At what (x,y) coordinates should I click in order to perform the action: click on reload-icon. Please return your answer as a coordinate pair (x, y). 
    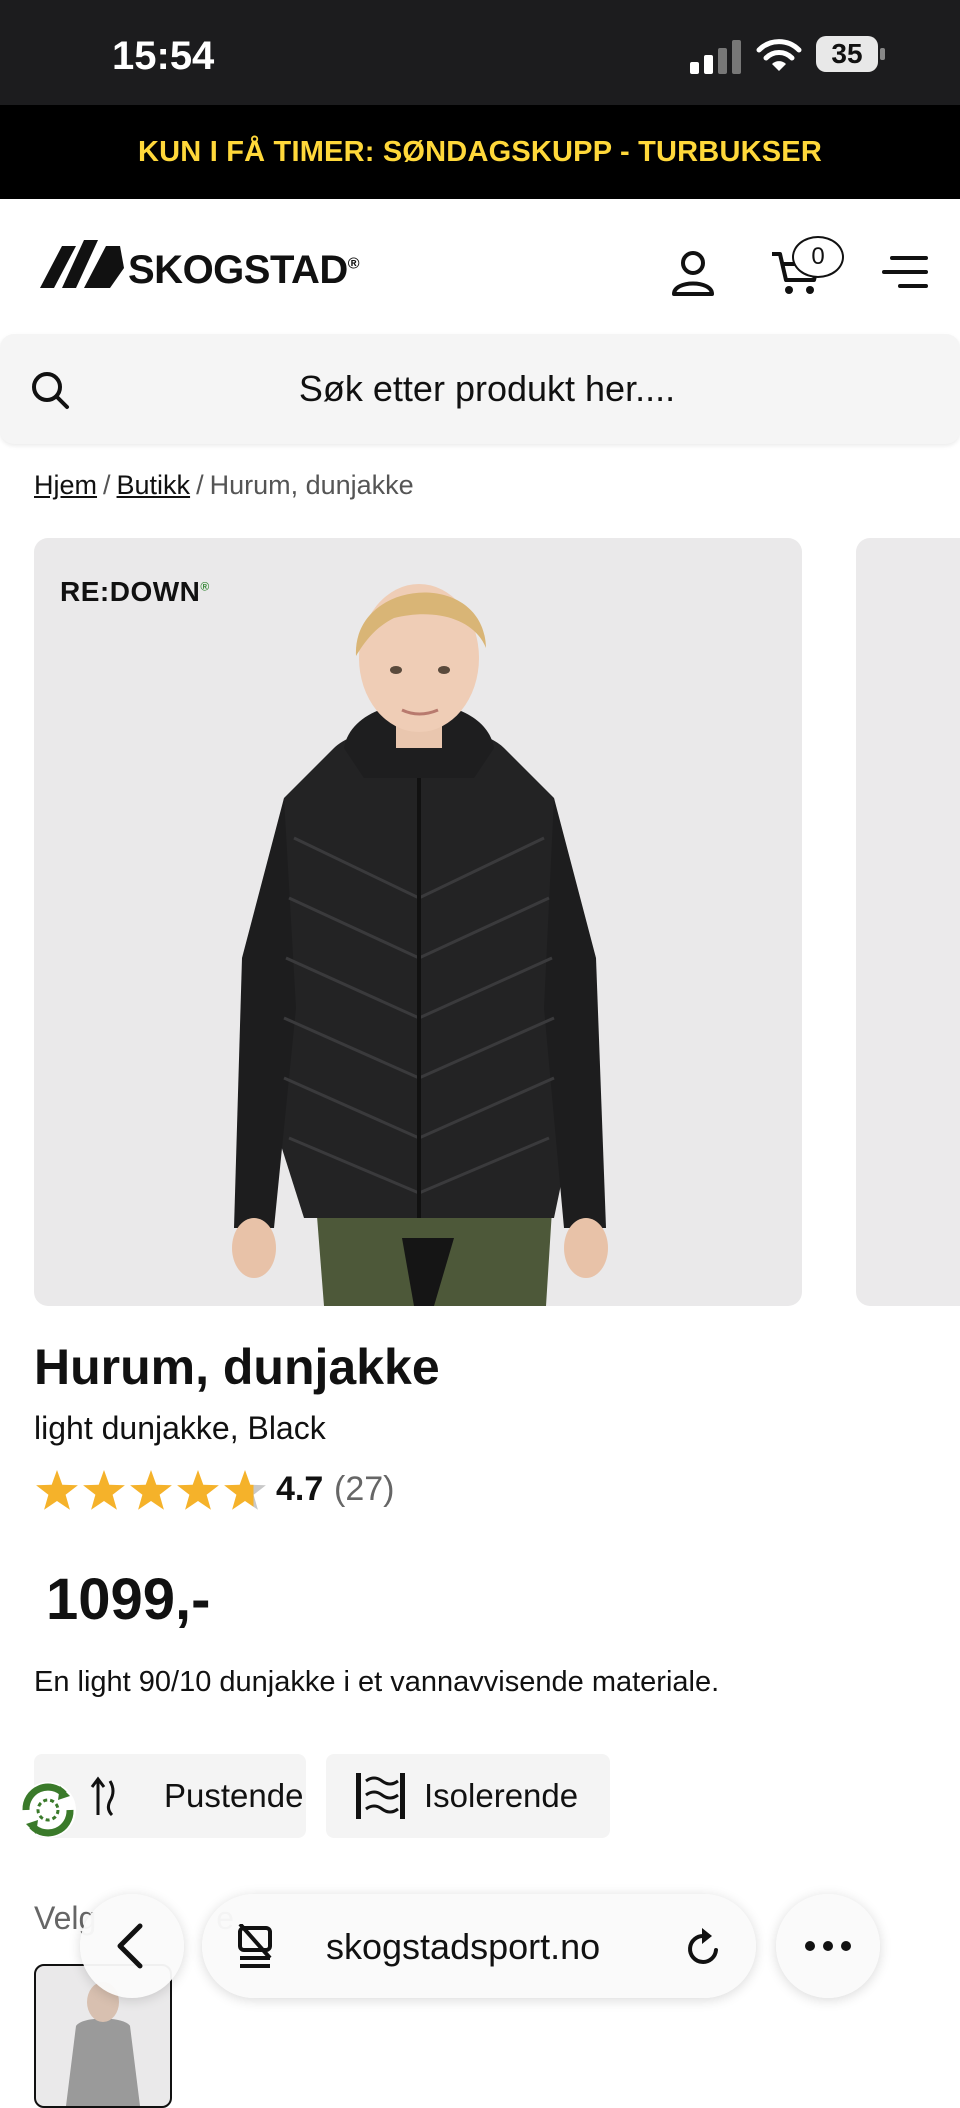
    Looking at the image, I should click on (704, 1946).